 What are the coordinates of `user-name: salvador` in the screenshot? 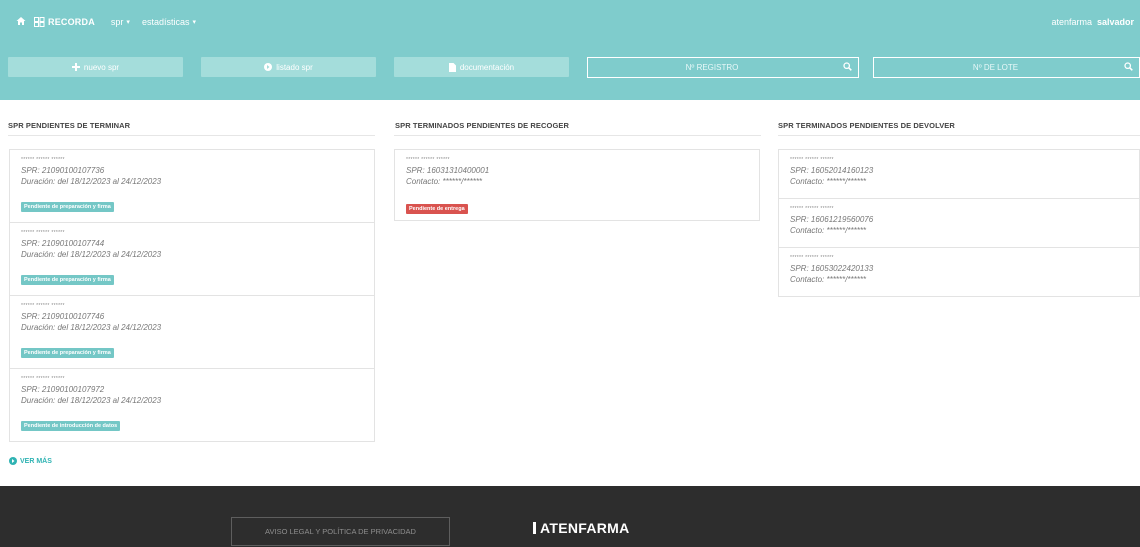 It's located at (1115, 22).